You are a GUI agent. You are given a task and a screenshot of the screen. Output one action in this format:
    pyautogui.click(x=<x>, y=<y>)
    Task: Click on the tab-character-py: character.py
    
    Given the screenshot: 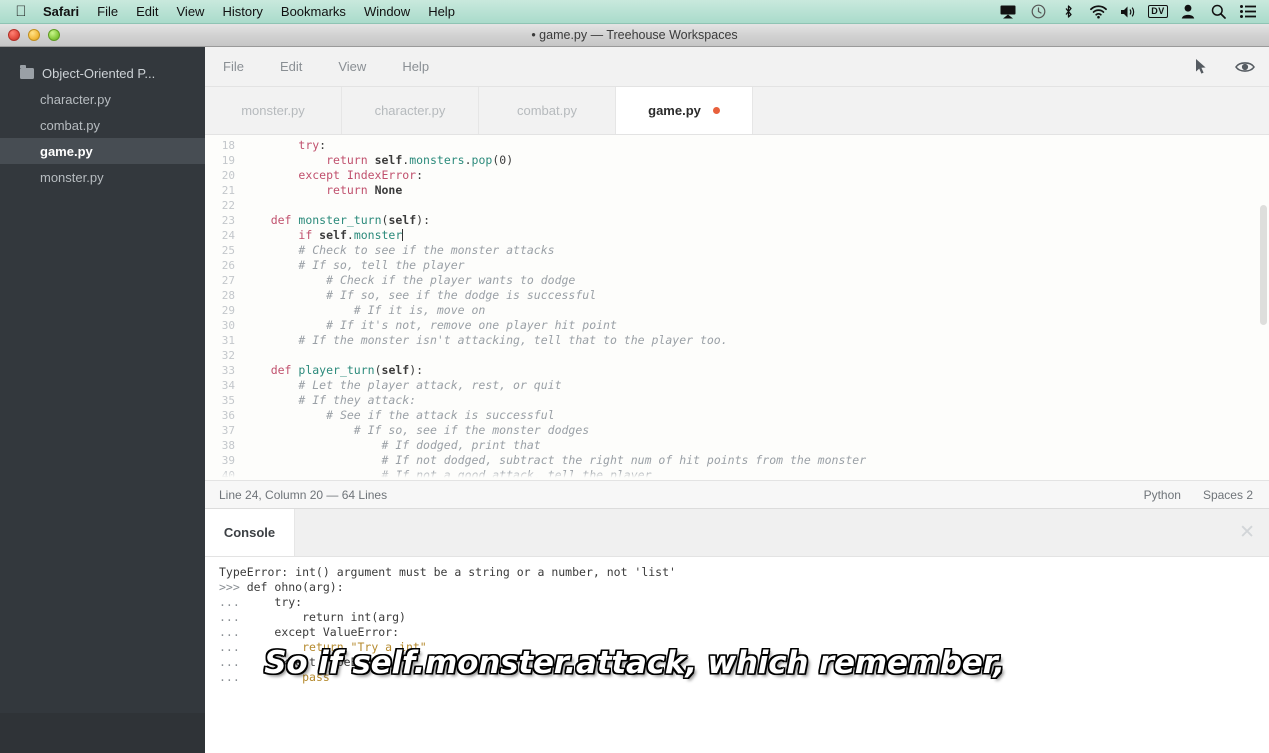 What is the action you would take?
    pyautogui.click(x=410, y=110)
    